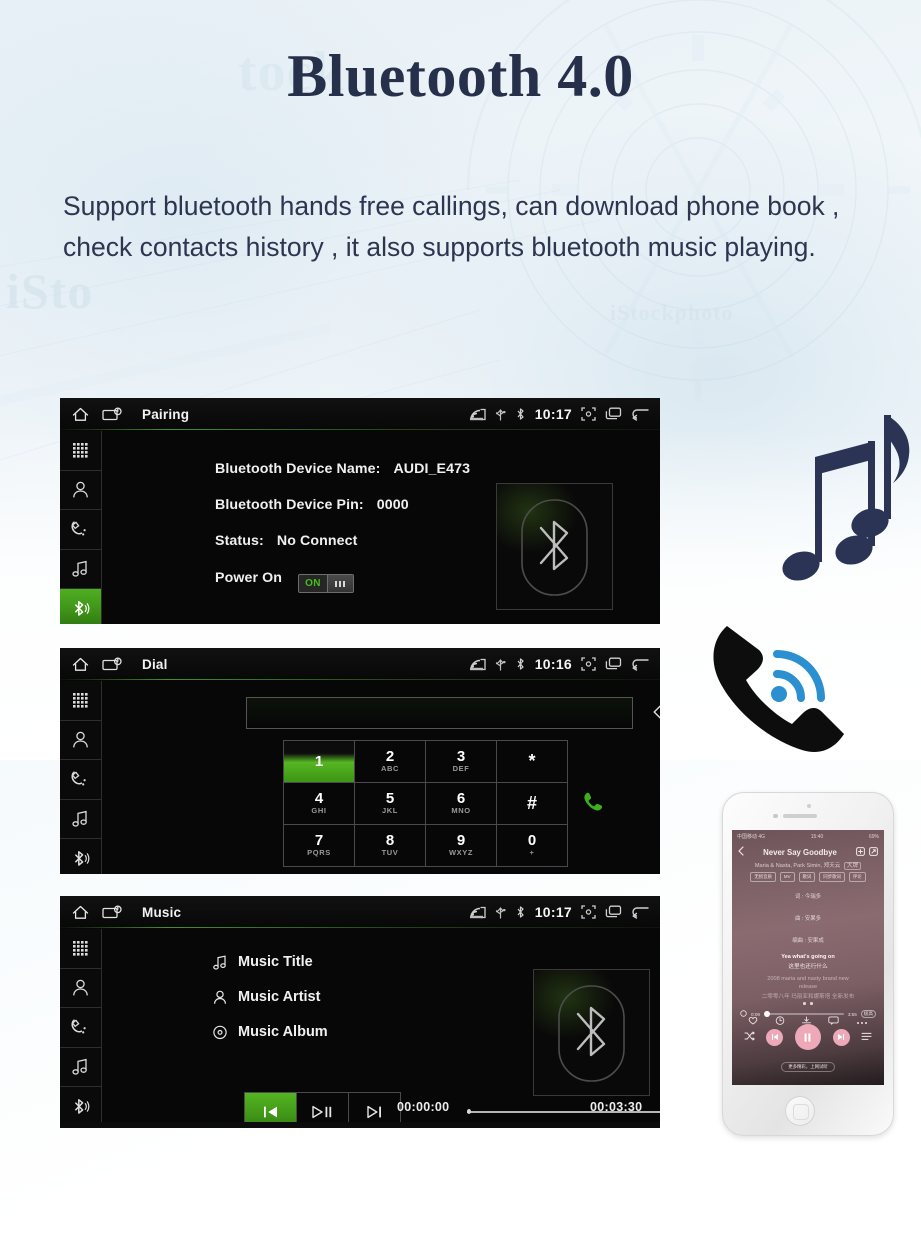 The width and height of the screenshot is (921, 1241). I want to click on key-6: 6 MNO, so click(461, 803).